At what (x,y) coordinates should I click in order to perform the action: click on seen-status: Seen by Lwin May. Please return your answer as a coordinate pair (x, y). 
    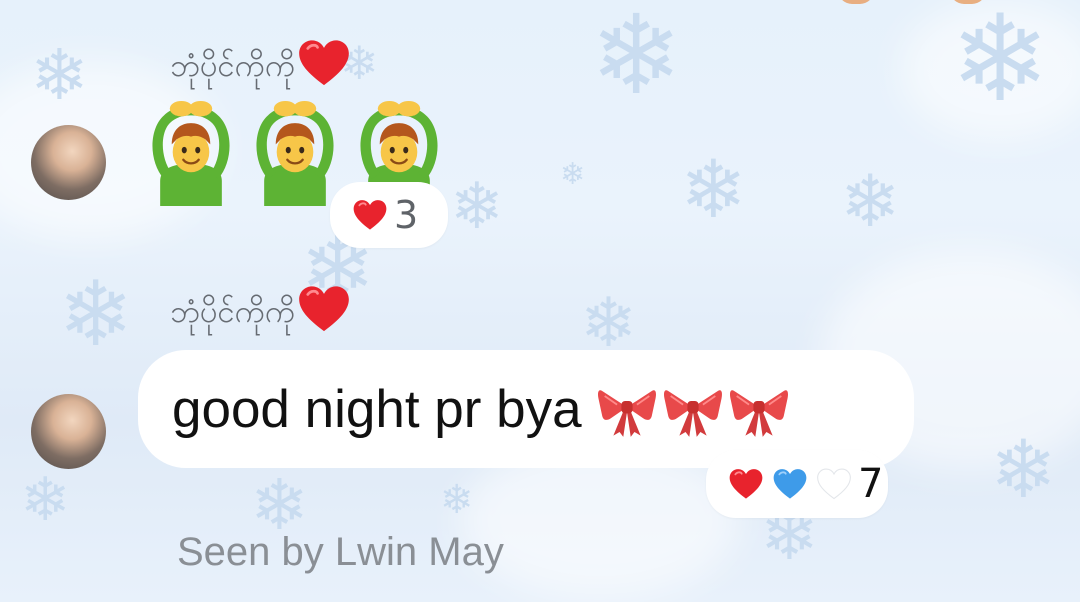
    Looking at the image, I should click on (340, 552).